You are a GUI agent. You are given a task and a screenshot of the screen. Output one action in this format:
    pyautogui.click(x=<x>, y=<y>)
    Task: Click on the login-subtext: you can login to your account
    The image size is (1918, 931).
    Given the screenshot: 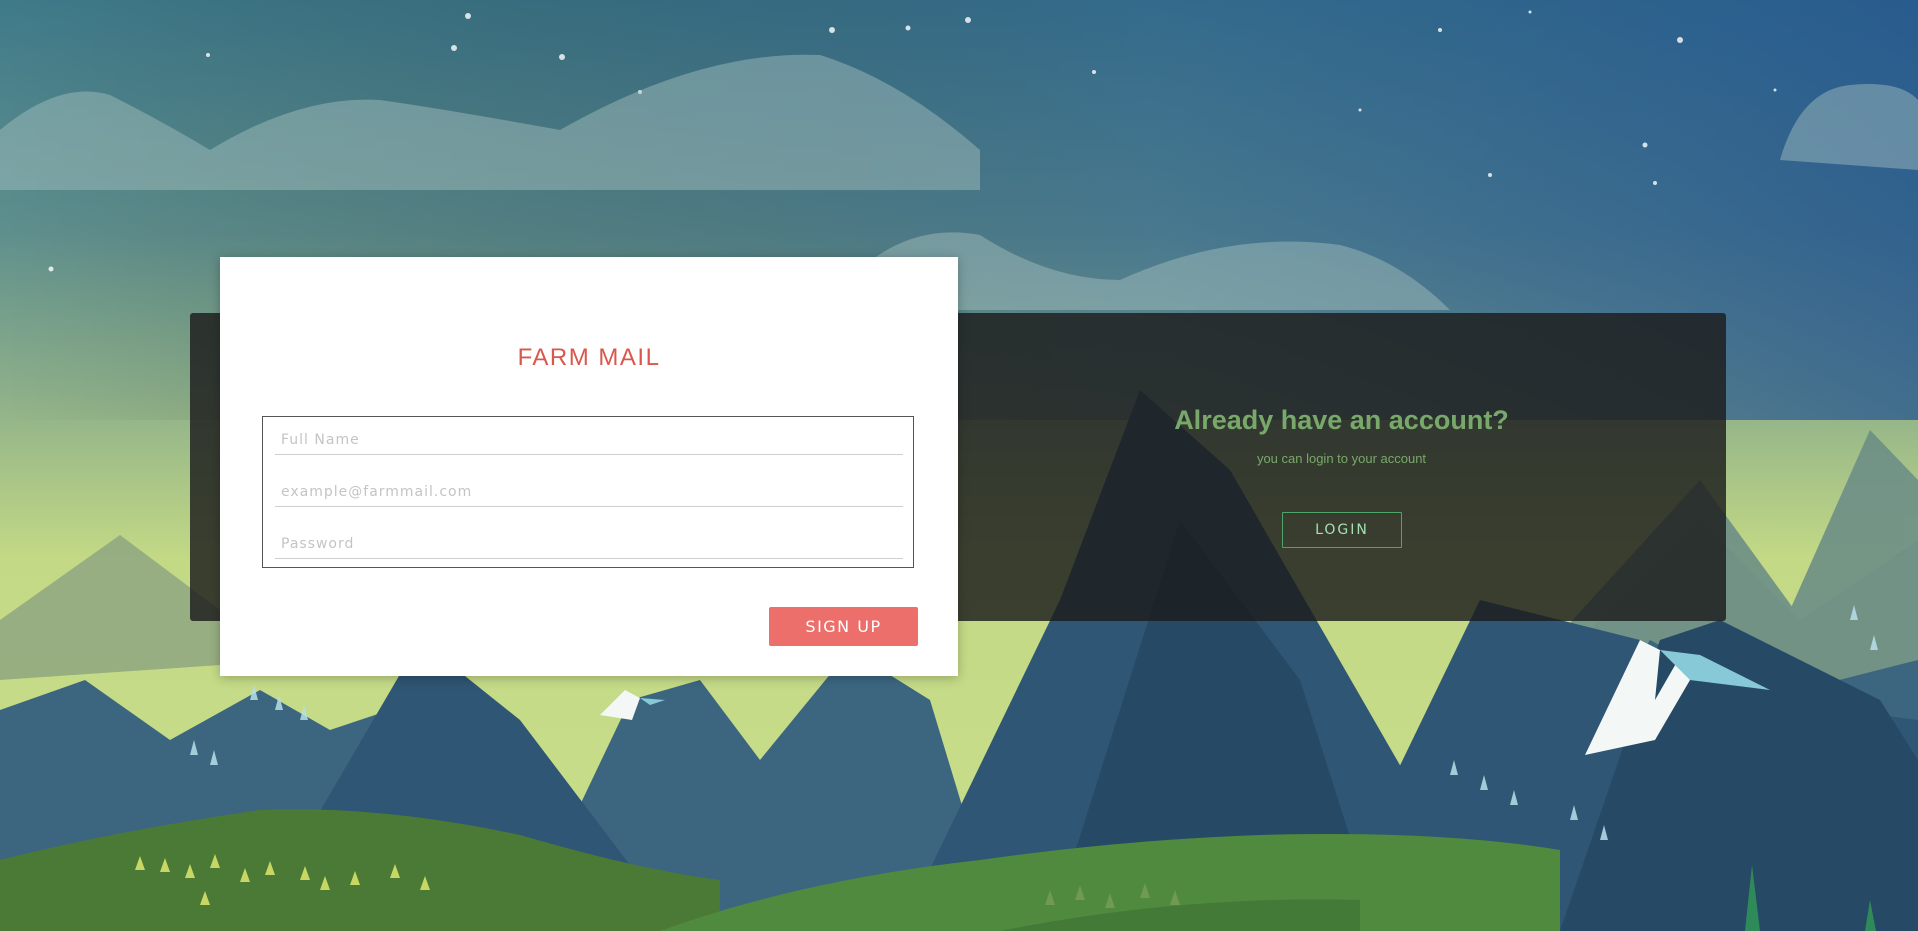 What is the action you would take?
    pyautogui.click(x=1341, y=458)
    